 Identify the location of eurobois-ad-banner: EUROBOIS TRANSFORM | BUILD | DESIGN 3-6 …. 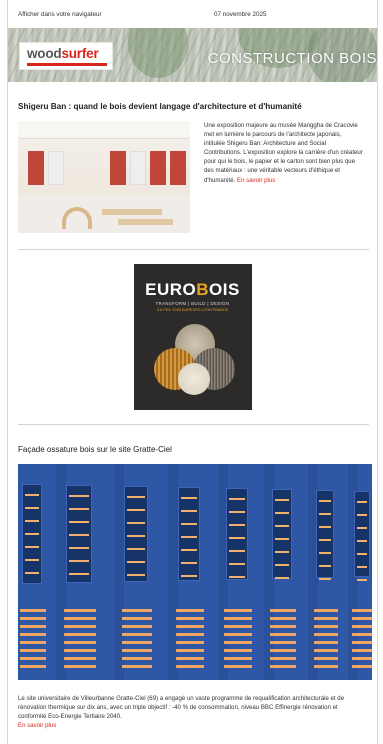
(192, 337).